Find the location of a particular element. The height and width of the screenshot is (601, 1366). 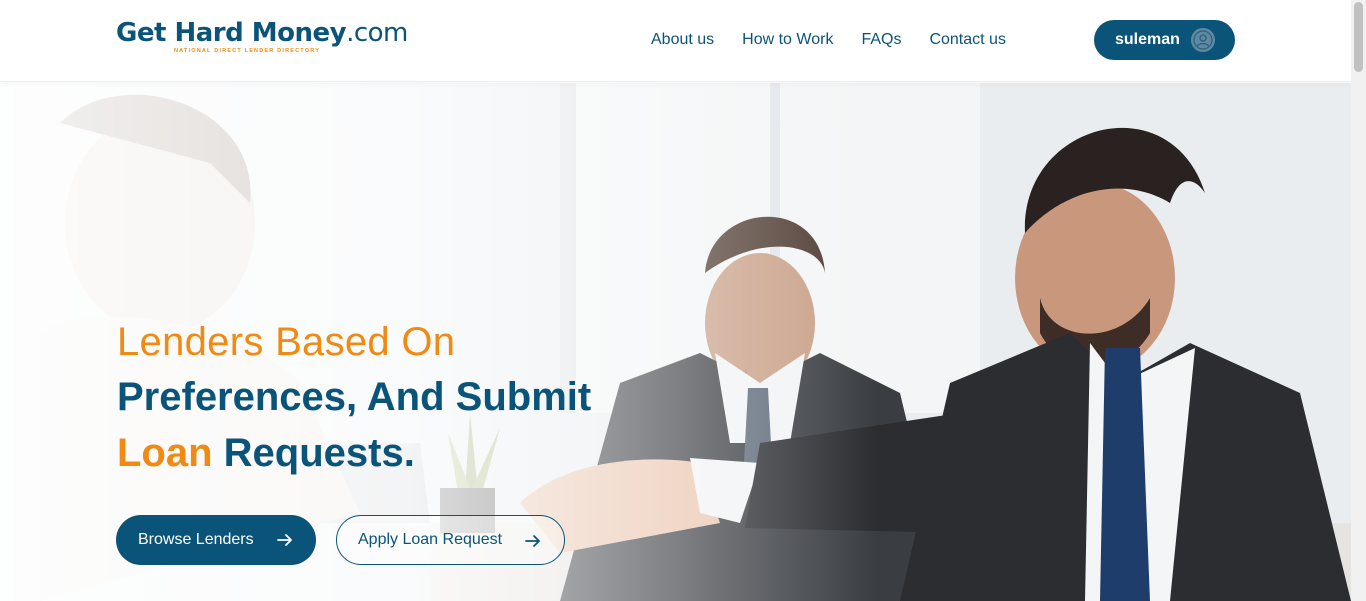

headline-line-2: Preferences, And Submit is located at coordinates (354, 397).